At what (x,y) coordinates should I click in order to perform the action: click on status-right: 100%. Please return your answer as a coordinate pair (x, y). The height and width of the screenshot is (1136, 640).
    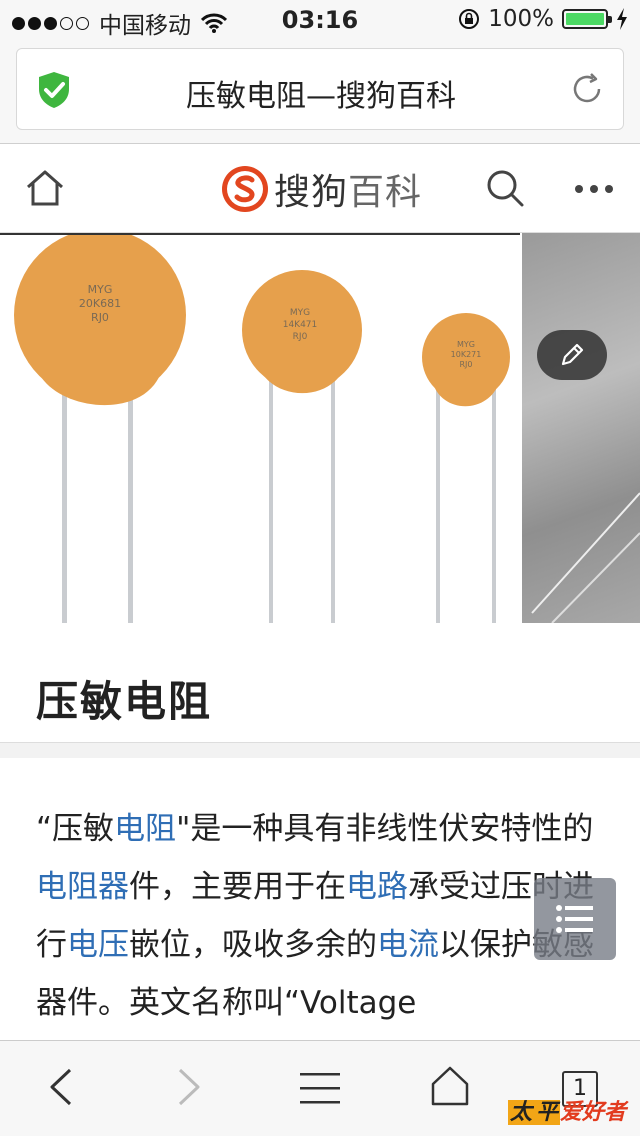
    Looking at the image, I should click on (543, 19).